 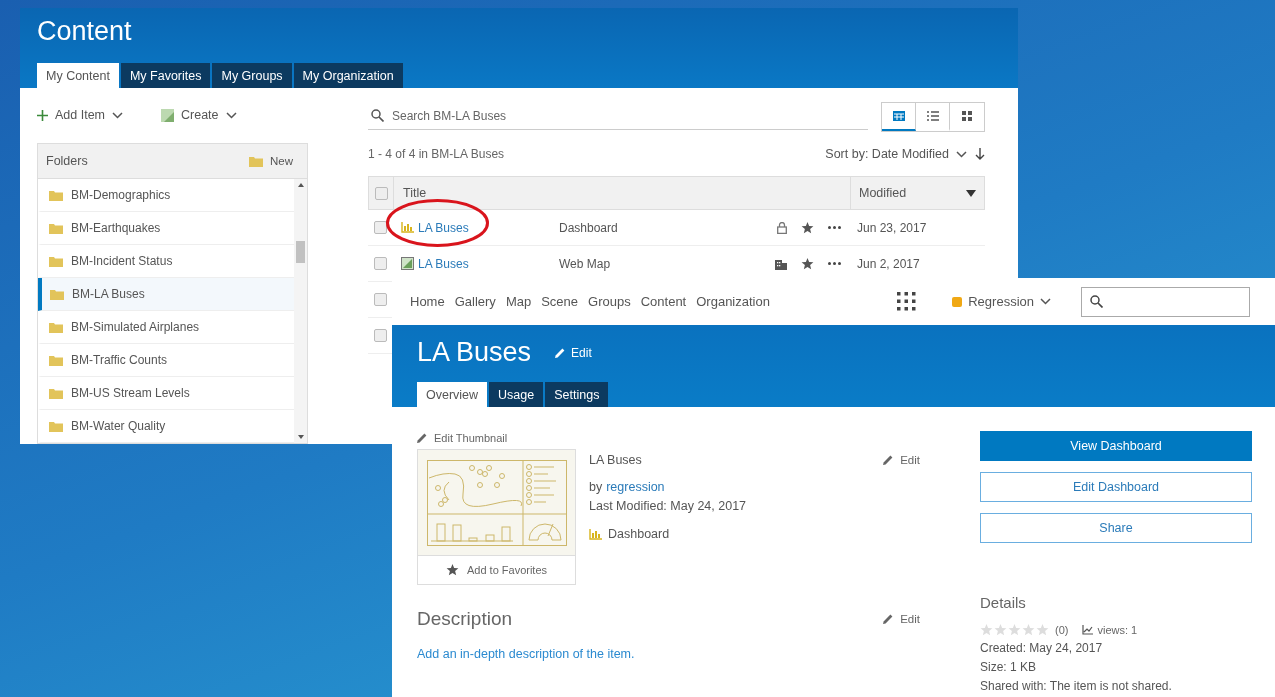 I want to click on add-item-button: Add Item, so click(x=80, y=115).